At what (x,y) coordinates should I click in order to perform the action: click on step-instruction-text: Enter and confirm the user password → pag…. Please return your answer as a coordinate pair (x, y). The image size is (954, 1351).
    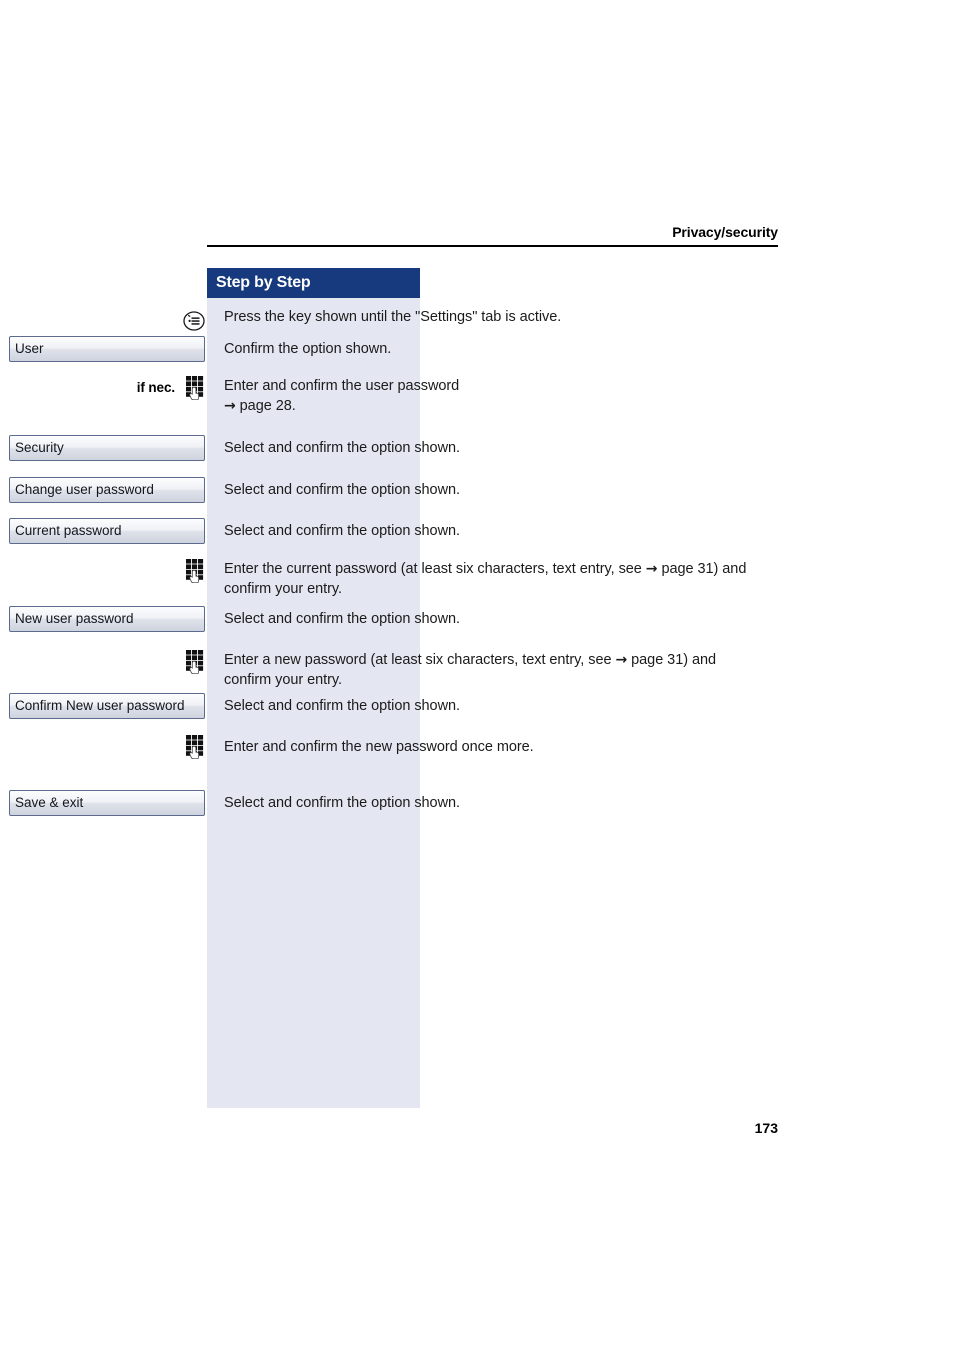
    Looking at the image, I should click on (342, 396).